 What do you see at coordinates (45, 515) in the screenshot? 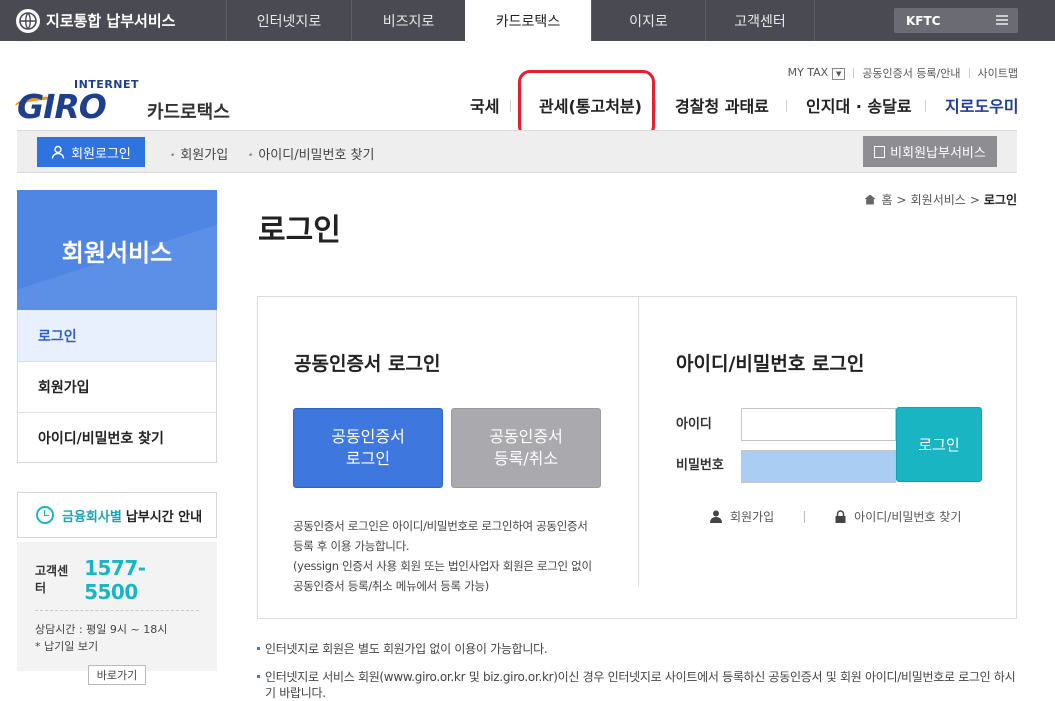
I see `clock-icon` at bounding box center [45, 515].